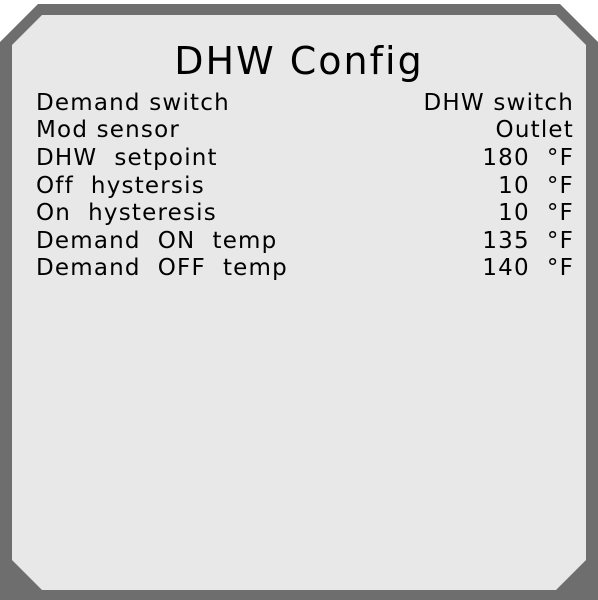 Image resolution: width=598 pixels, height=600 pixels. I want to click on setting-label: Demand switch, so click(133, 102).